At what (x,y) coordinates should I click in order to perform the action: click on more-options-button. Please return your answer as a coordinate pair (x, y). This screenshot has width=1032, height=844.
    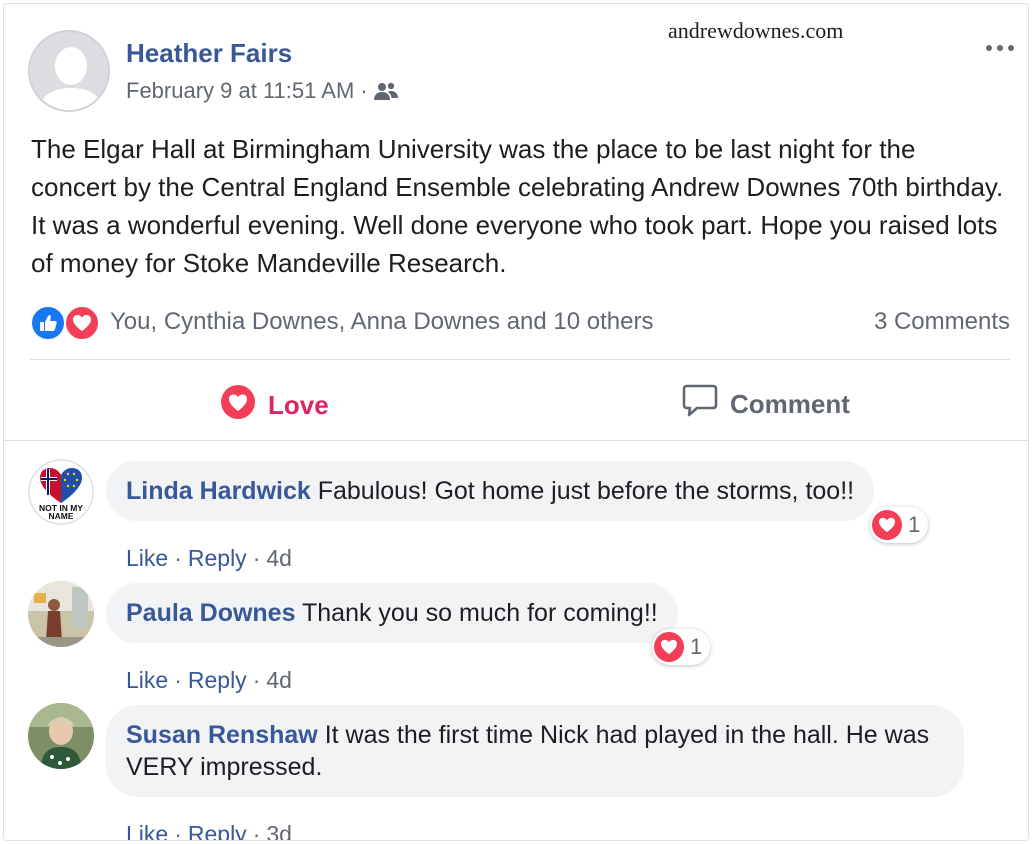
    Looking at the image, I should click on (1000, 48).